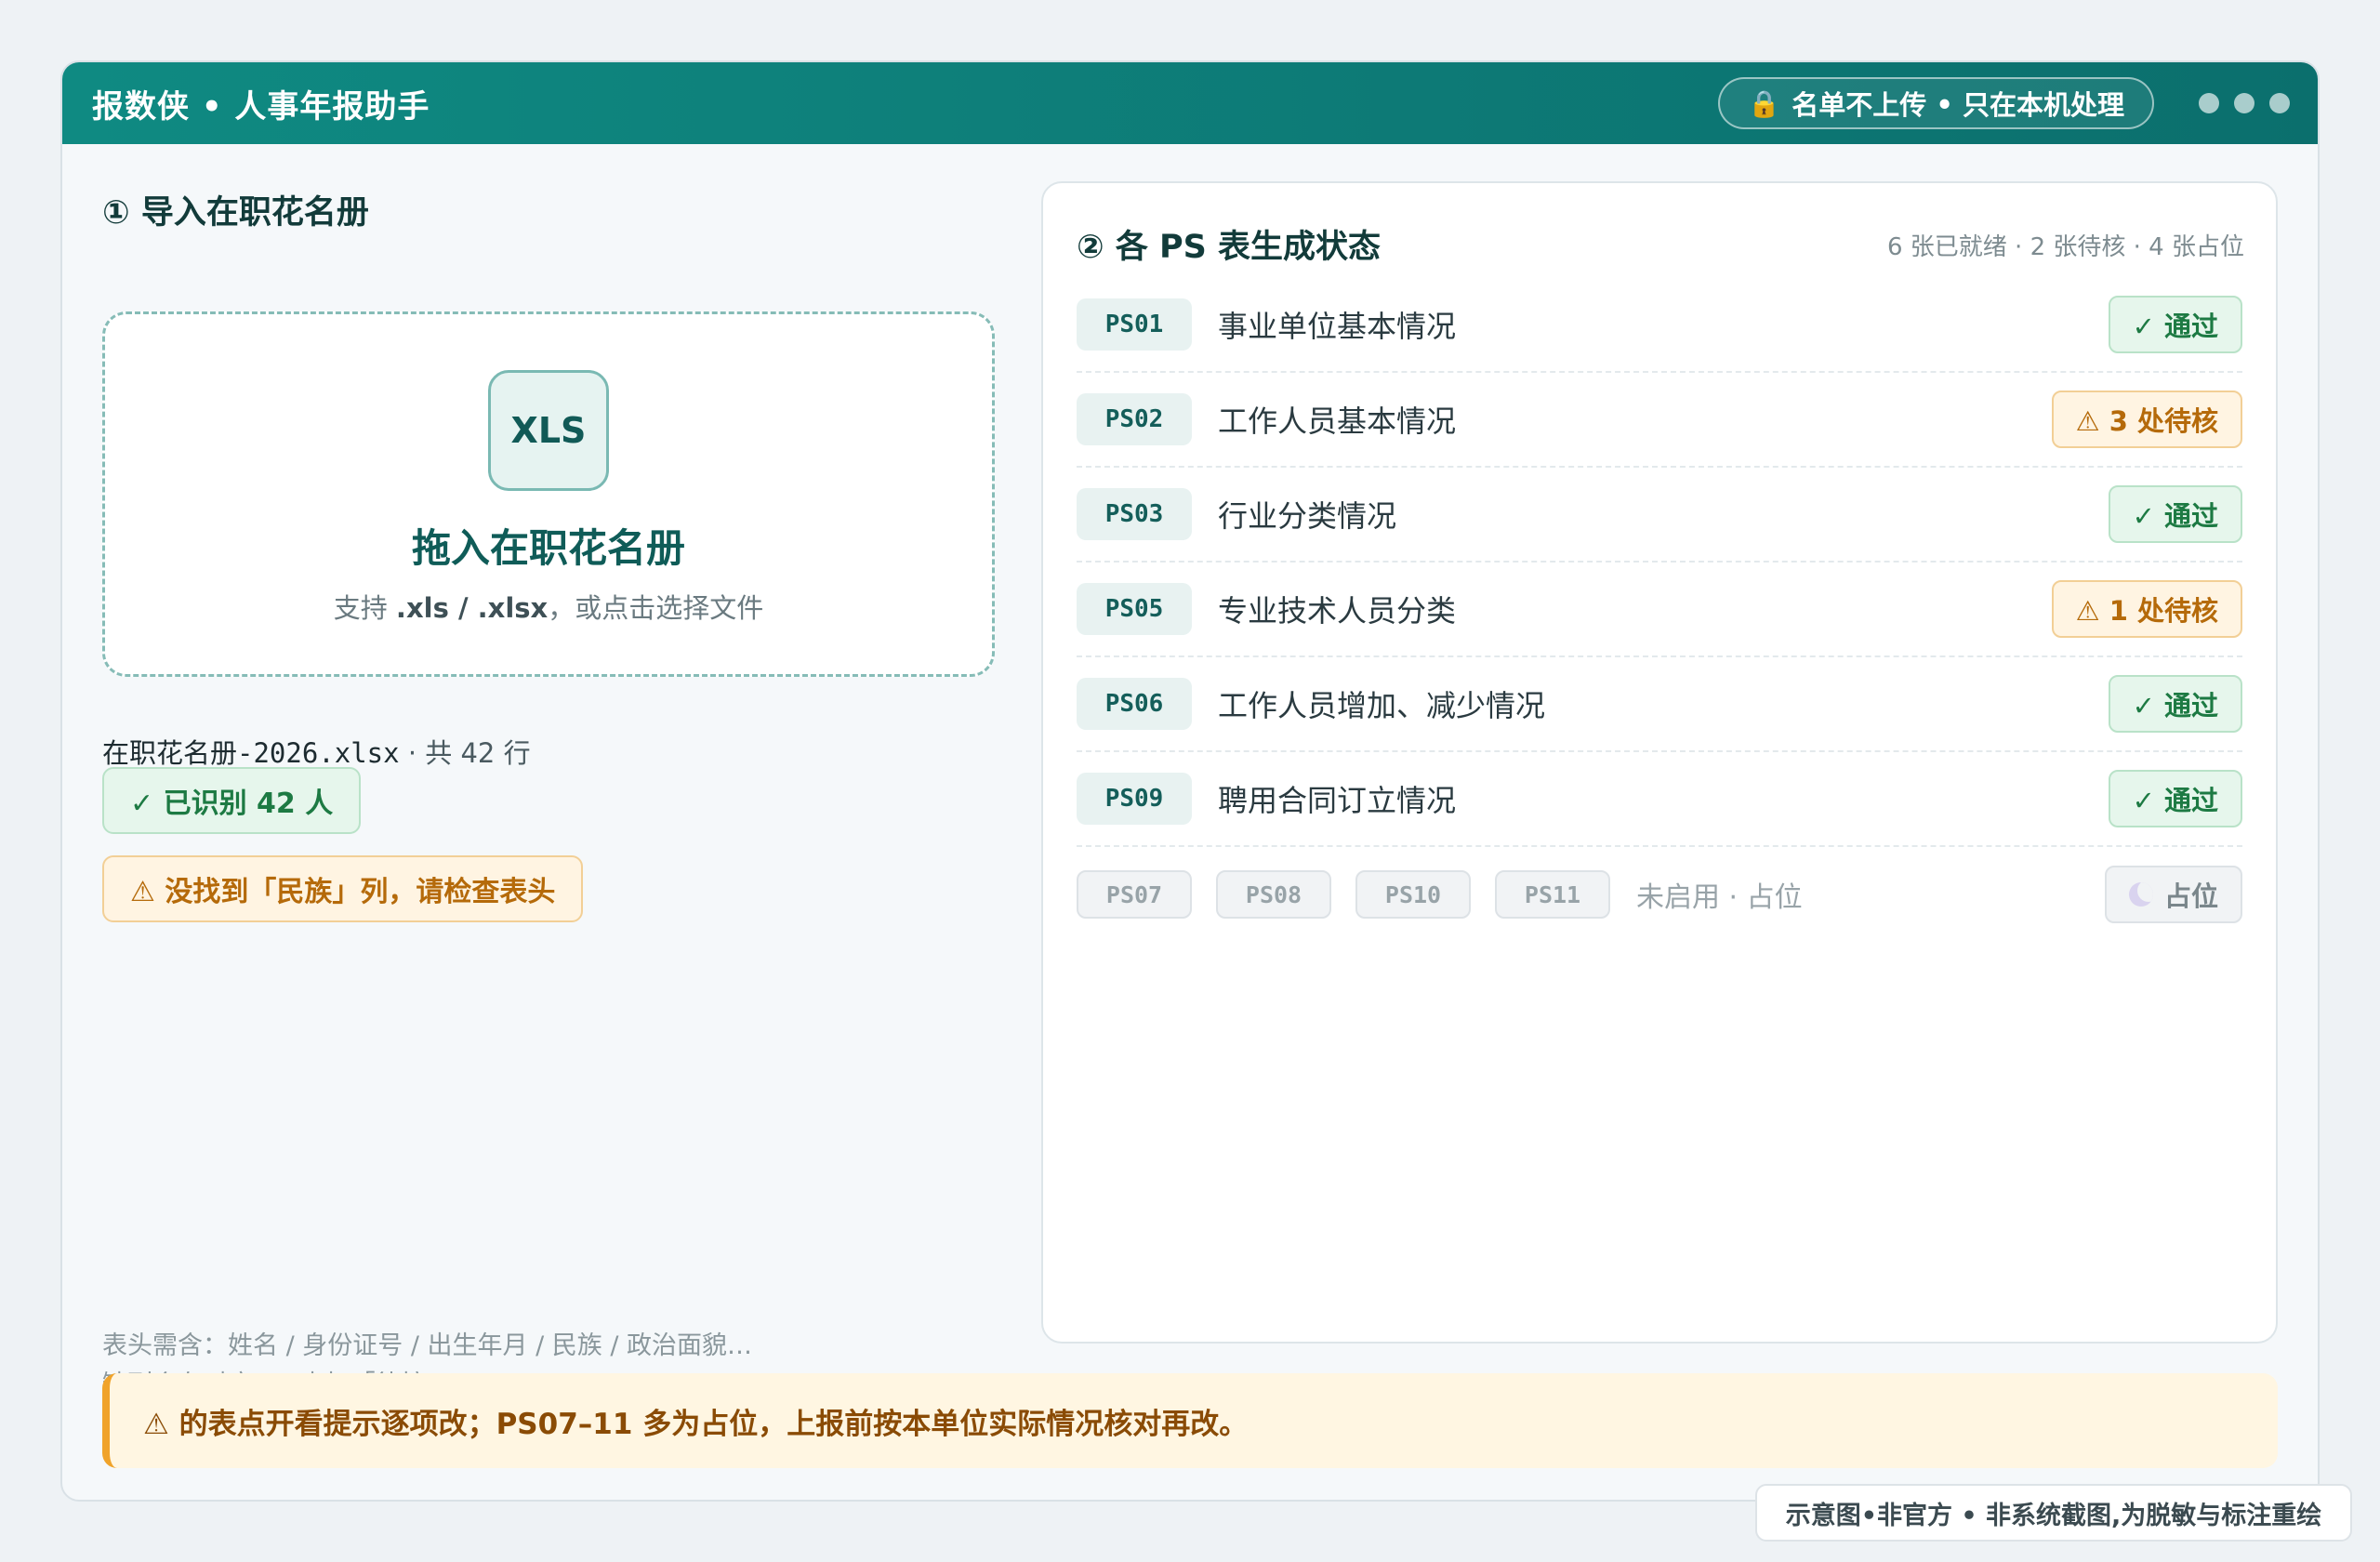  Describe the element at coordinates (1273, 894) in the screenshot. I see `placeholder-code: PS08` at that location.